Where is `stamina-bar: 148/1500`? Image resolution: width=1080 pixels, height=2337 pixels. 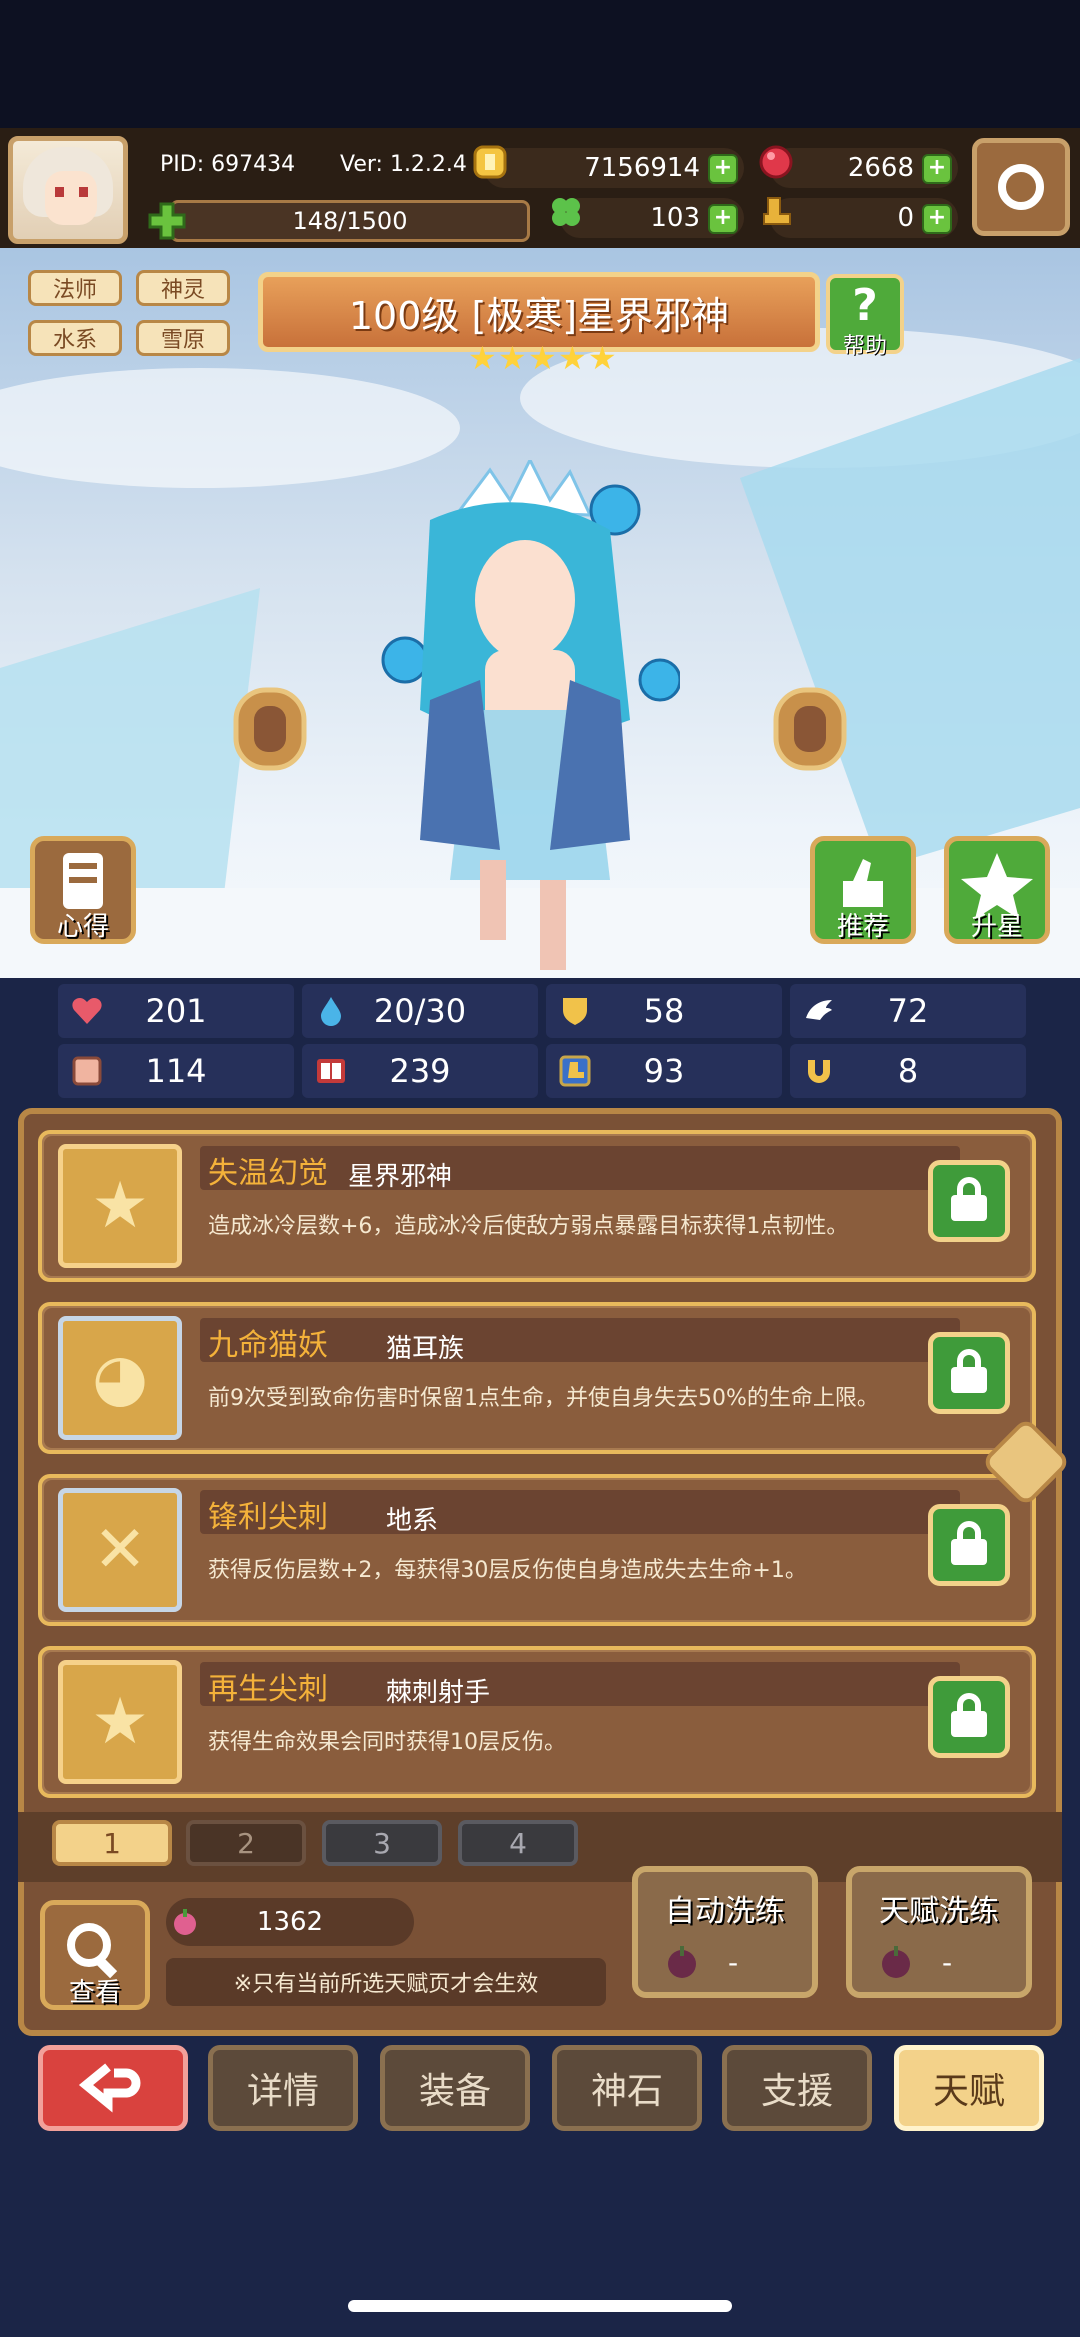 stamina-bar: 148/1500 is located at coordinates (350, 221).